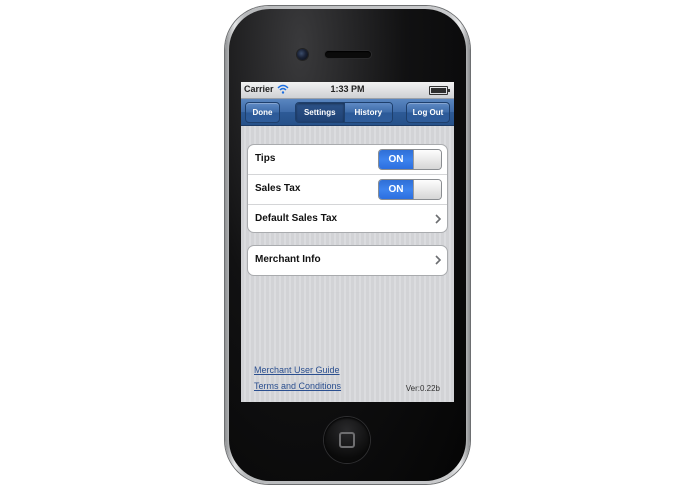 This screenshot has width=695, height=494. I want to click on setting-row-default-sales-tax: Default Sales Tax, so click(347, 218).